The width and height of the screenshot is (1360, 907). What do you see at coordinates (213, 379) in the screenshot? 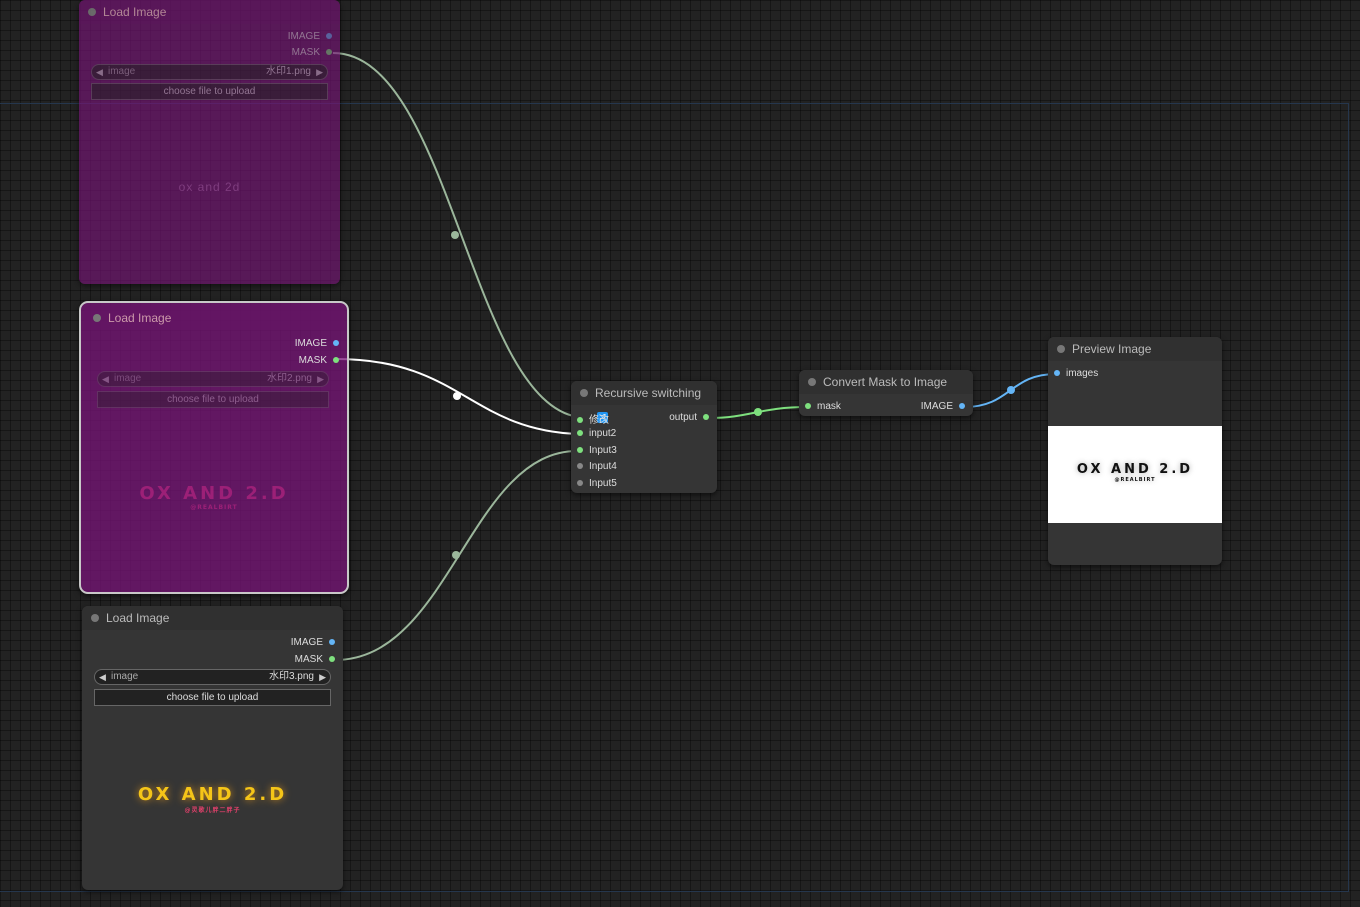
I see `image-combo-widget: ◀ image 水印2.png ▶` at bounding box center [213, 379].